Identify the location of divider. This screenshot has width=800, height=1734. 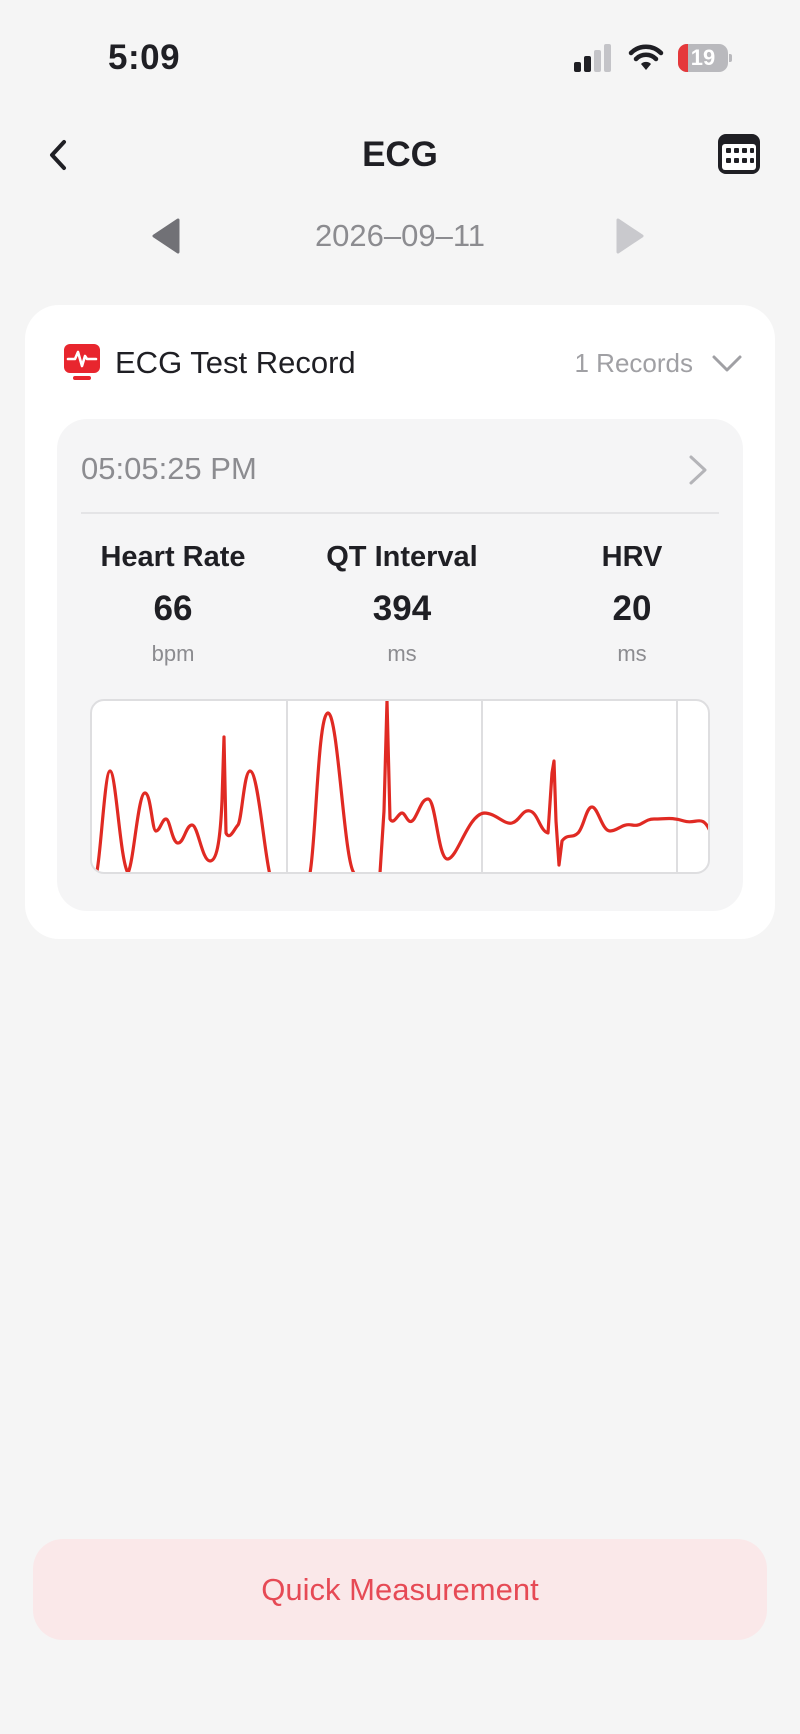
(400, 513).